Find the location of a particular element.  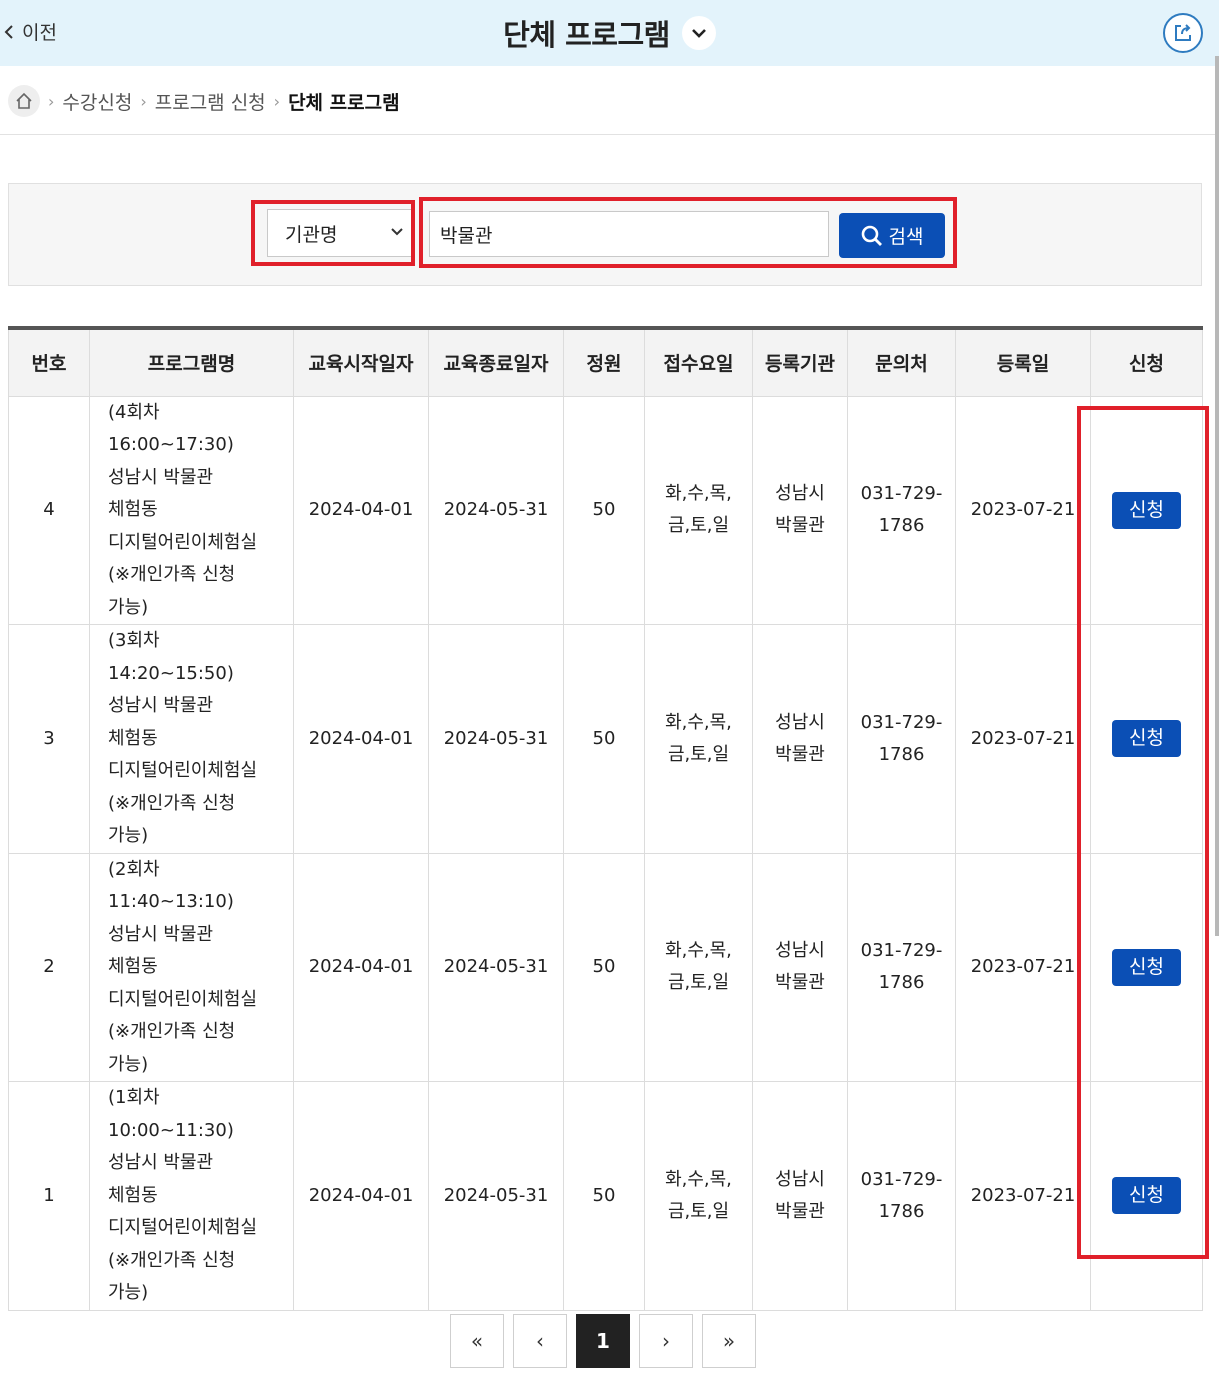

cell-line: (2회차 11:40~13:10) is located at coordinates (171, 885).